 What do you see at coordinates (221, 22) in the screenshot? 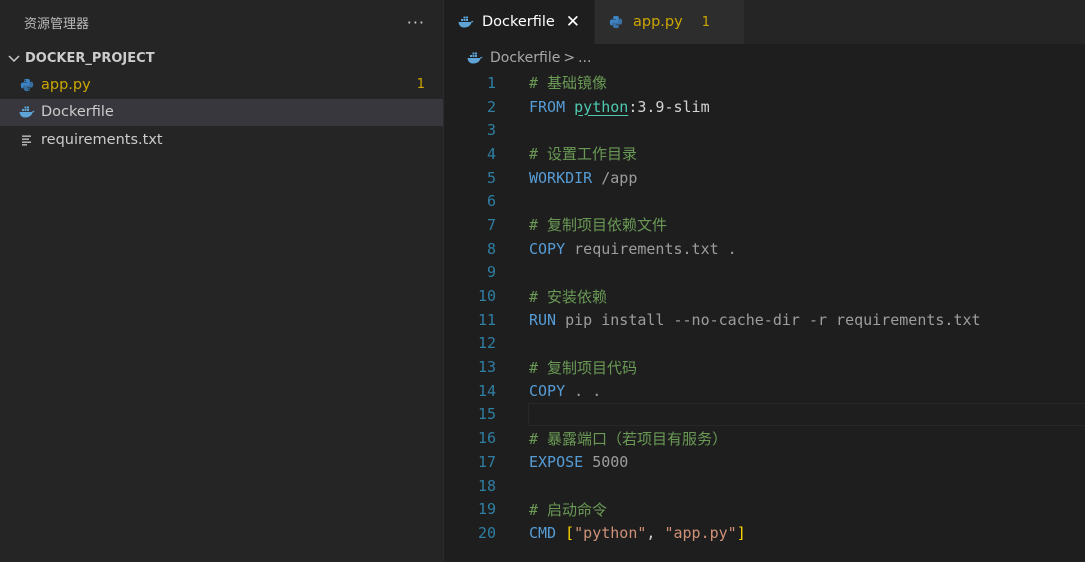
I see `explorer-header: 资源管理器 ···` at bounding box center [221, 22].